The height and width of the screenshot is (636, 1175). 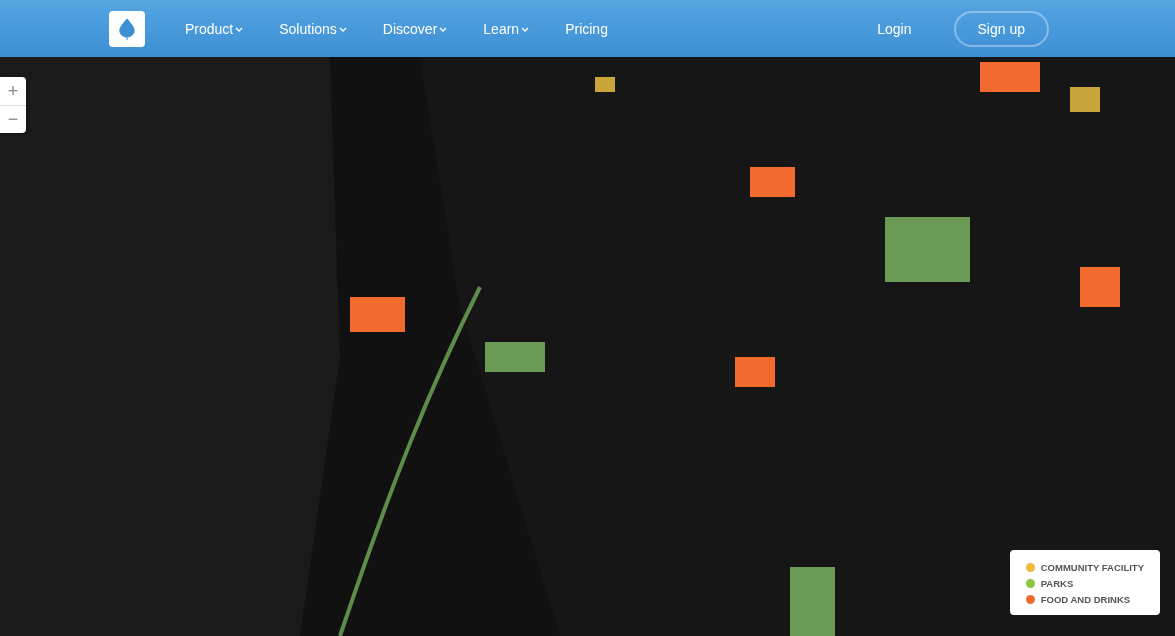 What do you see at coordinates (894, 28) in the screenshot?
I see `login-link: Login` at bounding box center [894, 28].